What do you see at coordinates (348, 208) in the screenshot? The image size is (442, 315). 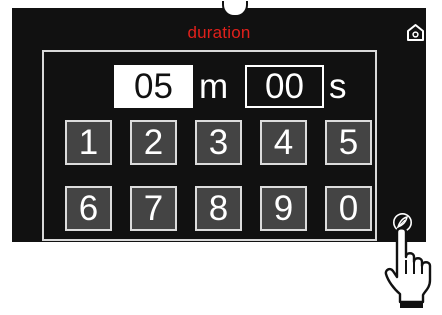 I see `key-0: 0` at bounding box center [348, 208].